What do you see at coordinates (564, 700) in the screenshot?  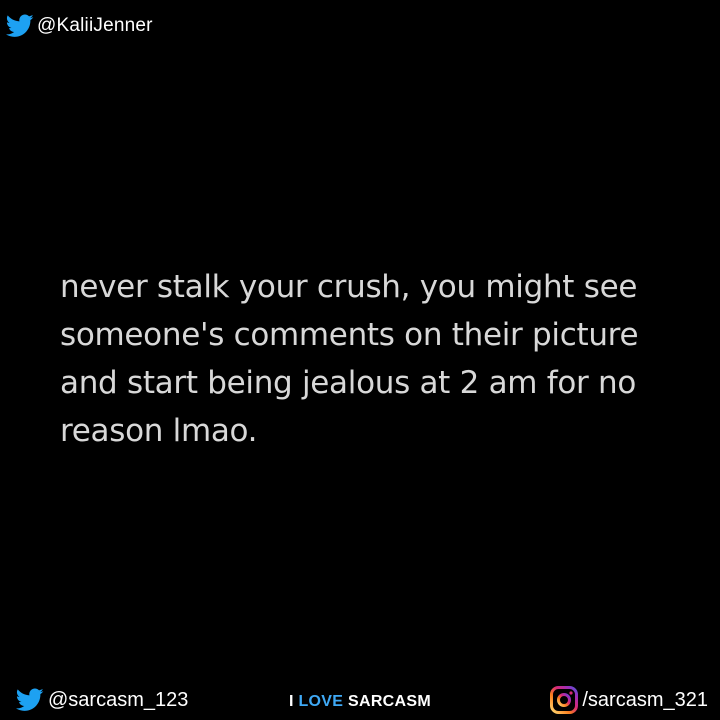 I see `instagram-icon` at bounding box center [564, 700].